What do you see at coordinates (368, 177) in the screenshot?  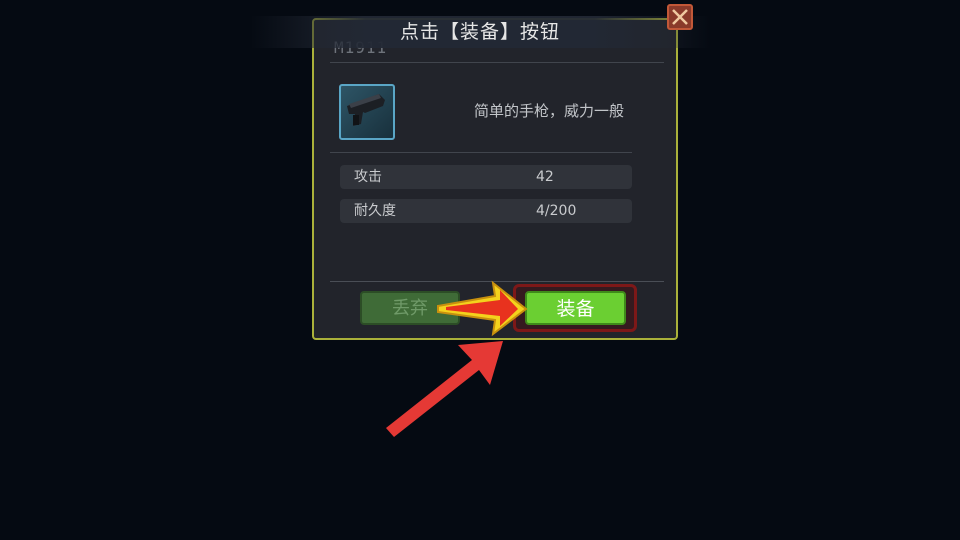 I see `stat-label: 攻击` at bounding box center [368, 177].